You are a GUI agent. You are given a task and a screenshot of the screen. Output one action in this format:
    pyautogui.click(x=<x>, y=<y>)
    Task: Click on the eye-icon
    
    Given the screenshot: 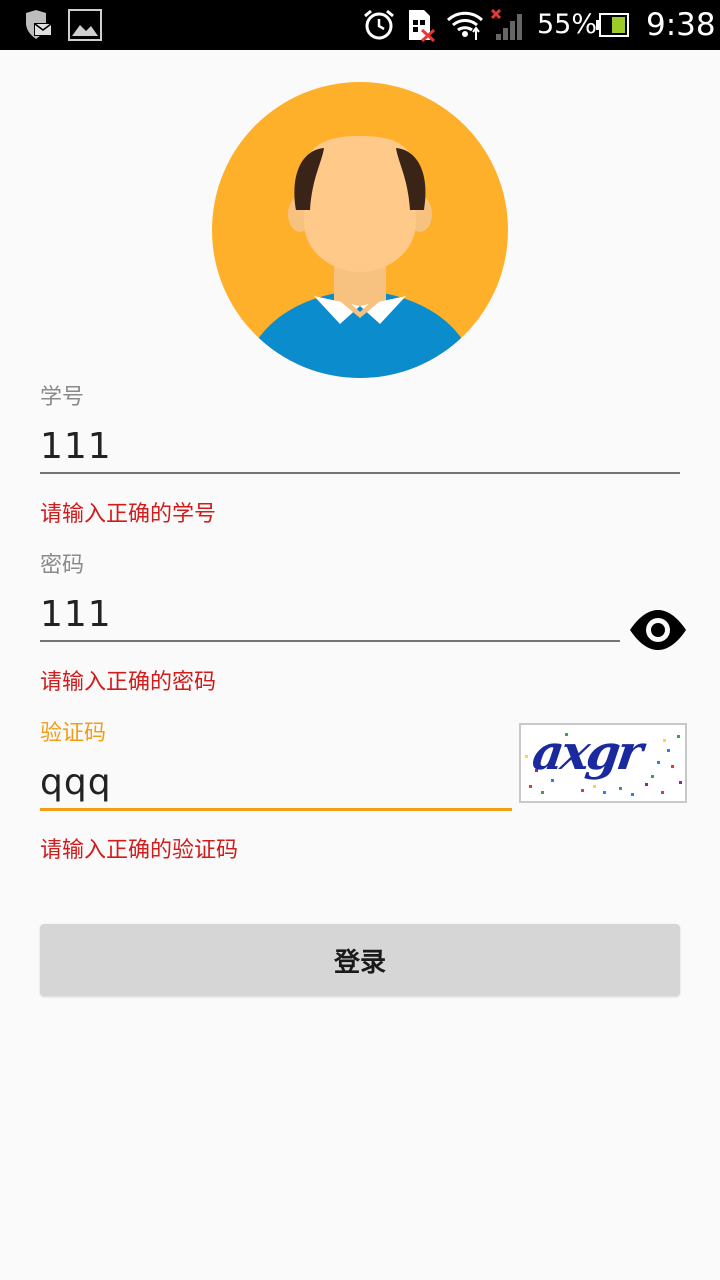 What is the action you would take?
    pyautogui.click(x=658, y=630)
    